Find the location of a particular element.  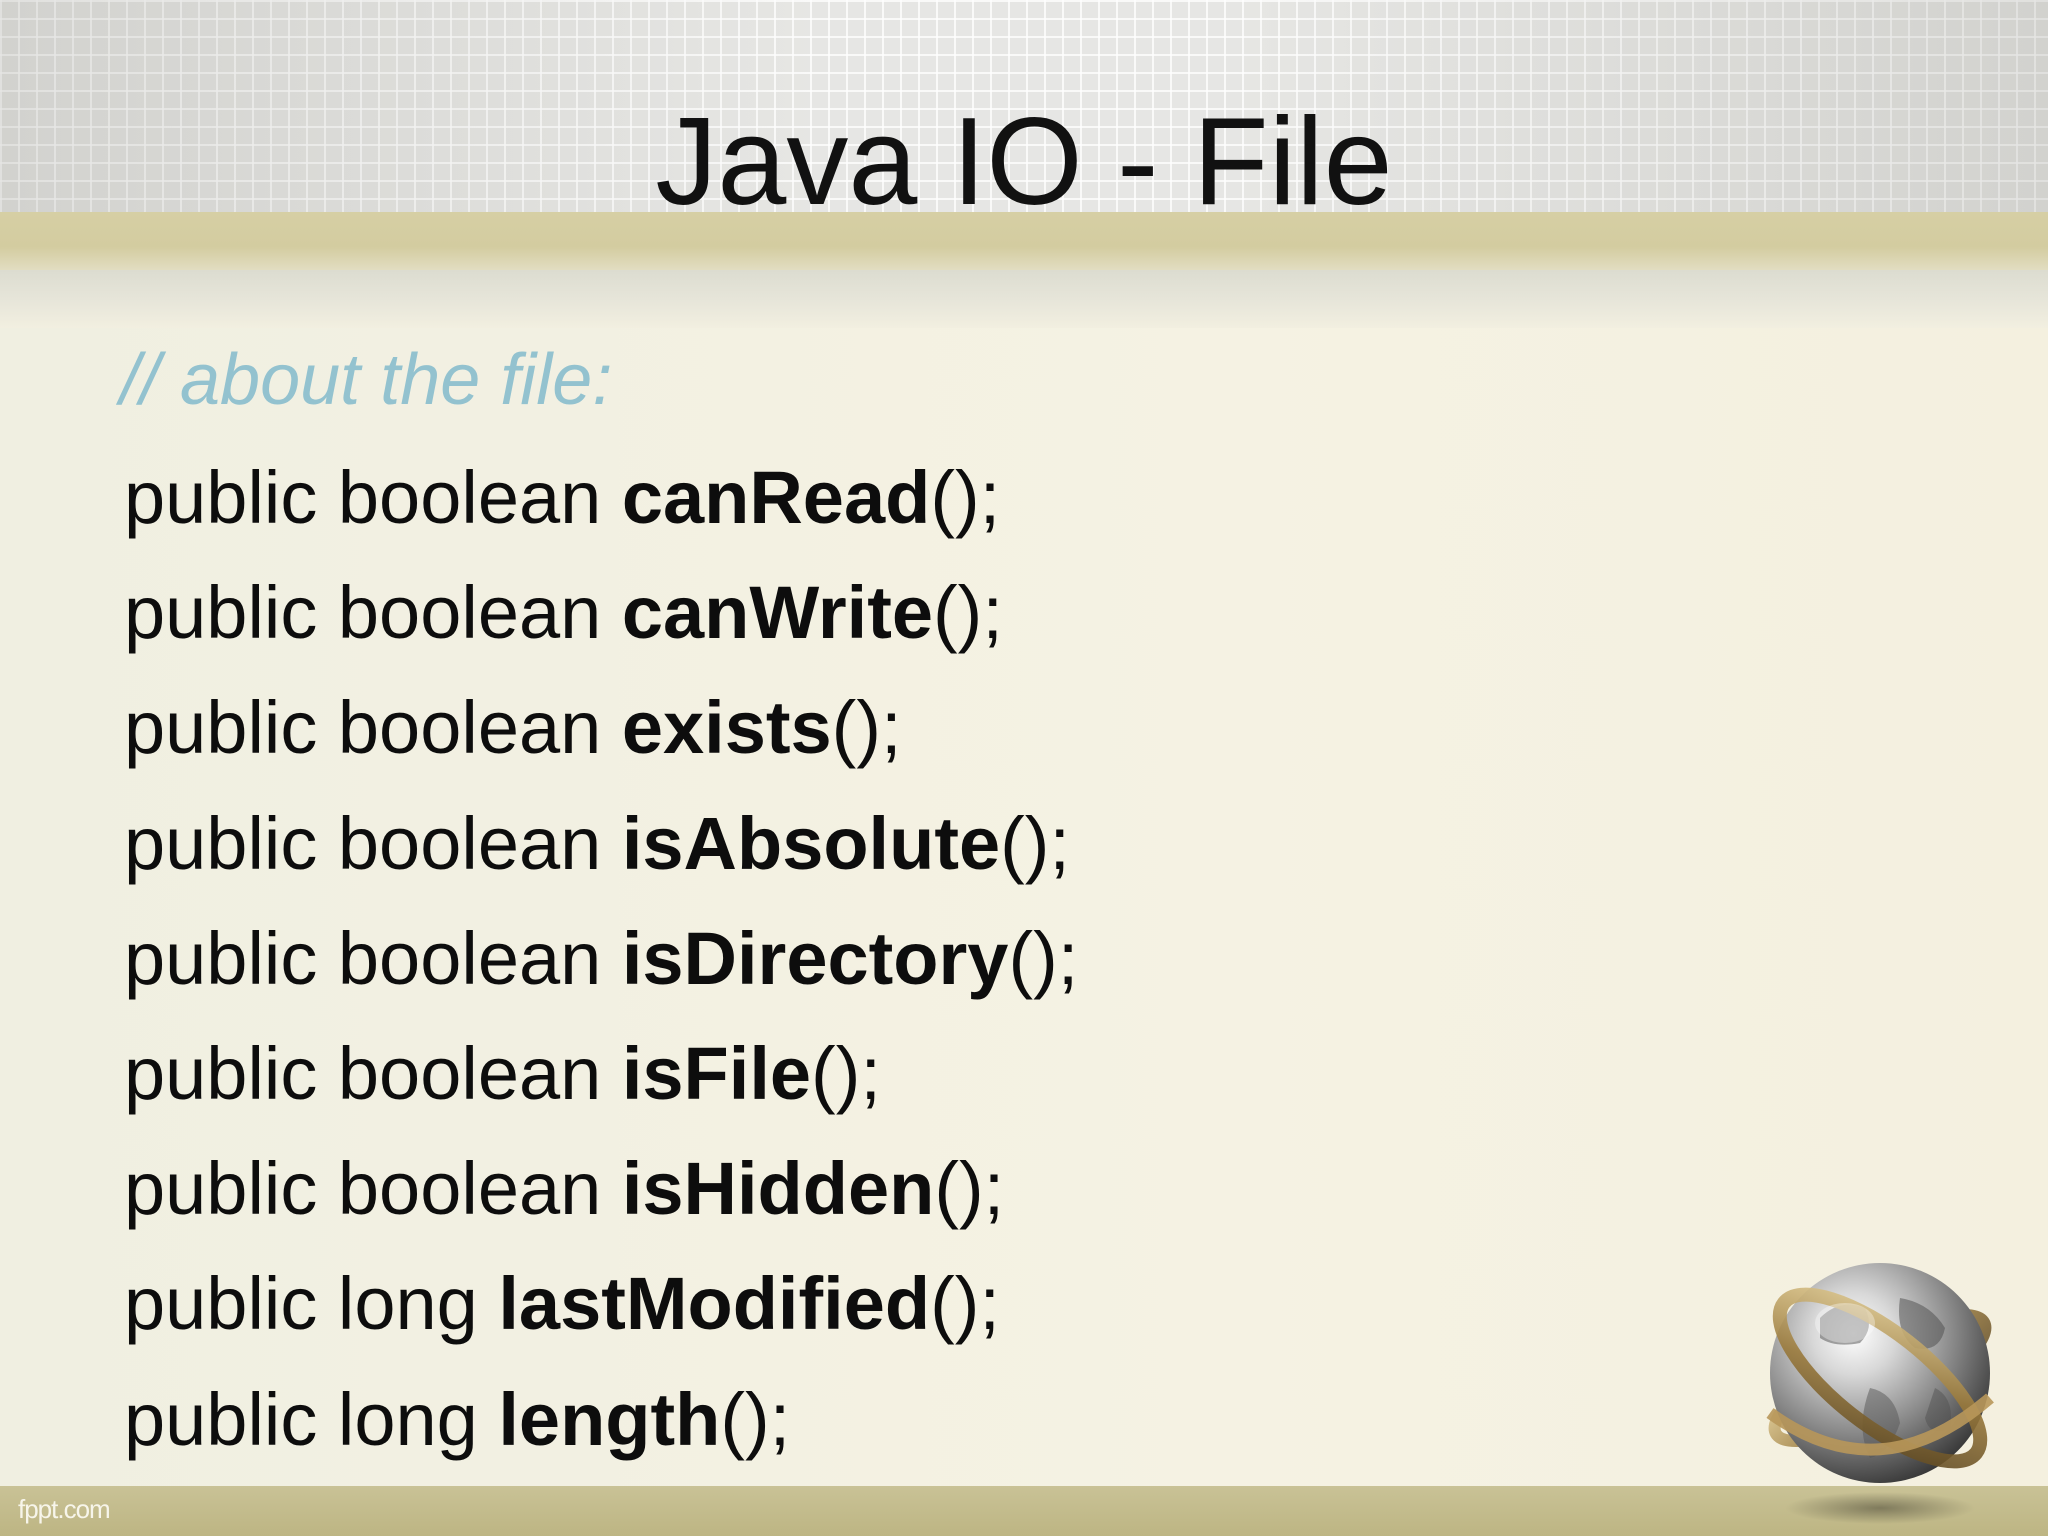

slide-title: Java IO - File is located at coordinates (1024, 162).